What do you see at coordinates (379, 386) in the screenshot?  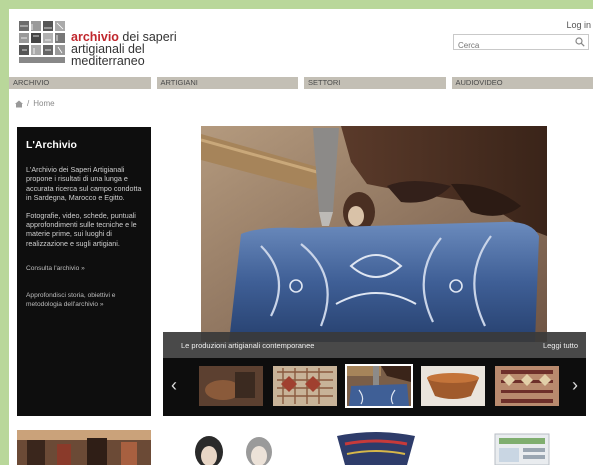 I see `thumbnail-3-active` at bounding box center [379, 386].